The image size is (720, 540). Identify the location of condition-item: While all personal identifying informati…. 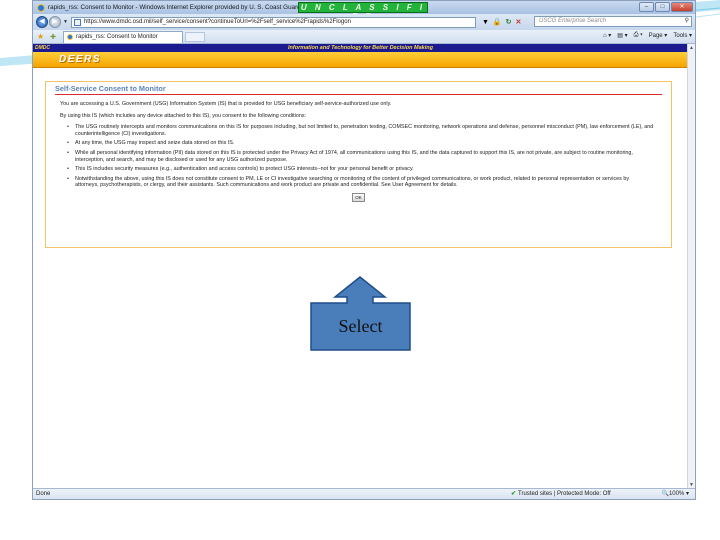
(364, 156).